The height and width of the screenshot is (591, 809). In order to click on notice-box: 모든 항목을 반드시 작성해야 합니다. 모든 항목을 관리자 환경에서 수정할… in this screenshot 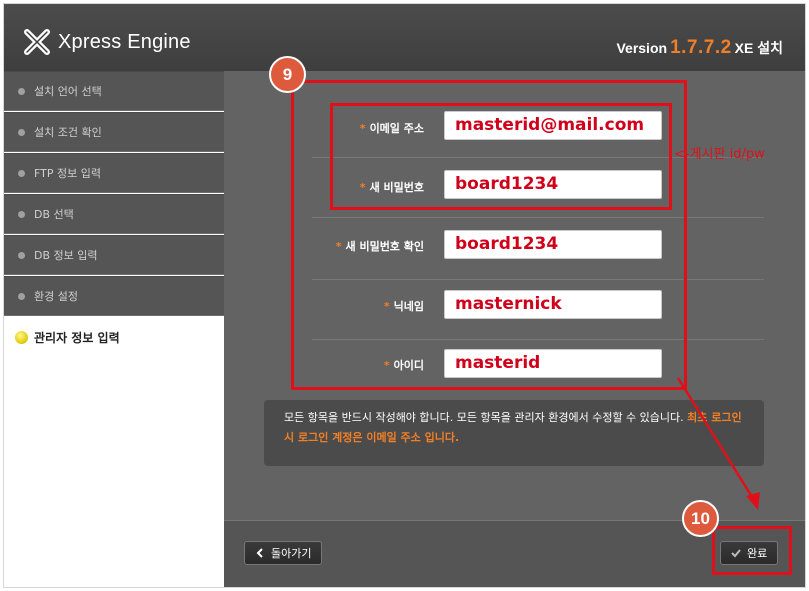, I will do `click(514, 433)`.